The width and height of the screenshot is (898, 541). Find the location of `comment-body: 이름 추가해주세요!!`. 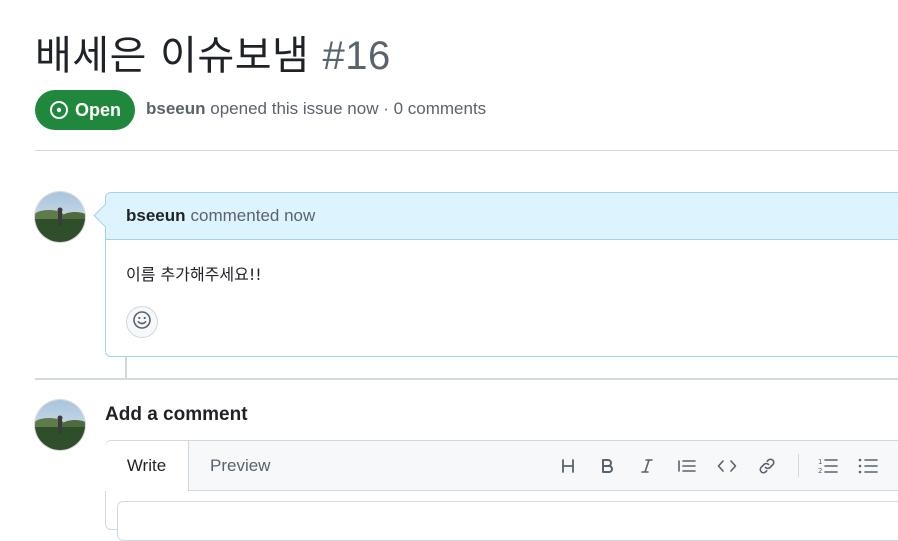

comment-body: 이름 추가해주세요!! is located at coordinates (194, 274).